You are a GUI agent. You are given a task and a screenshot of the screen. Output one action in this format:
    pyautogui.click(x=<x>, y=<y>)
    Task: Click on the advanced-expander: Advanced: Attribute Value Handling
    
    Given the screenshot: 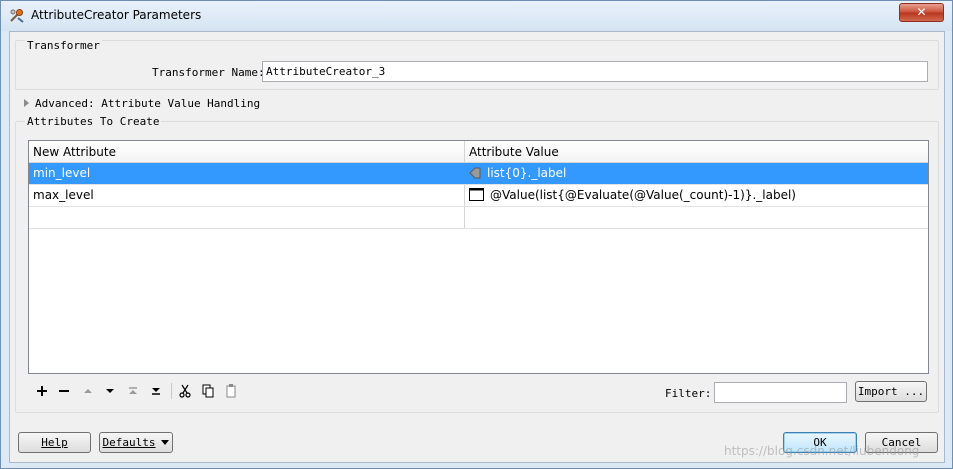 What is the action you would take?
    pyautogui.click(x=142, y=103)
    